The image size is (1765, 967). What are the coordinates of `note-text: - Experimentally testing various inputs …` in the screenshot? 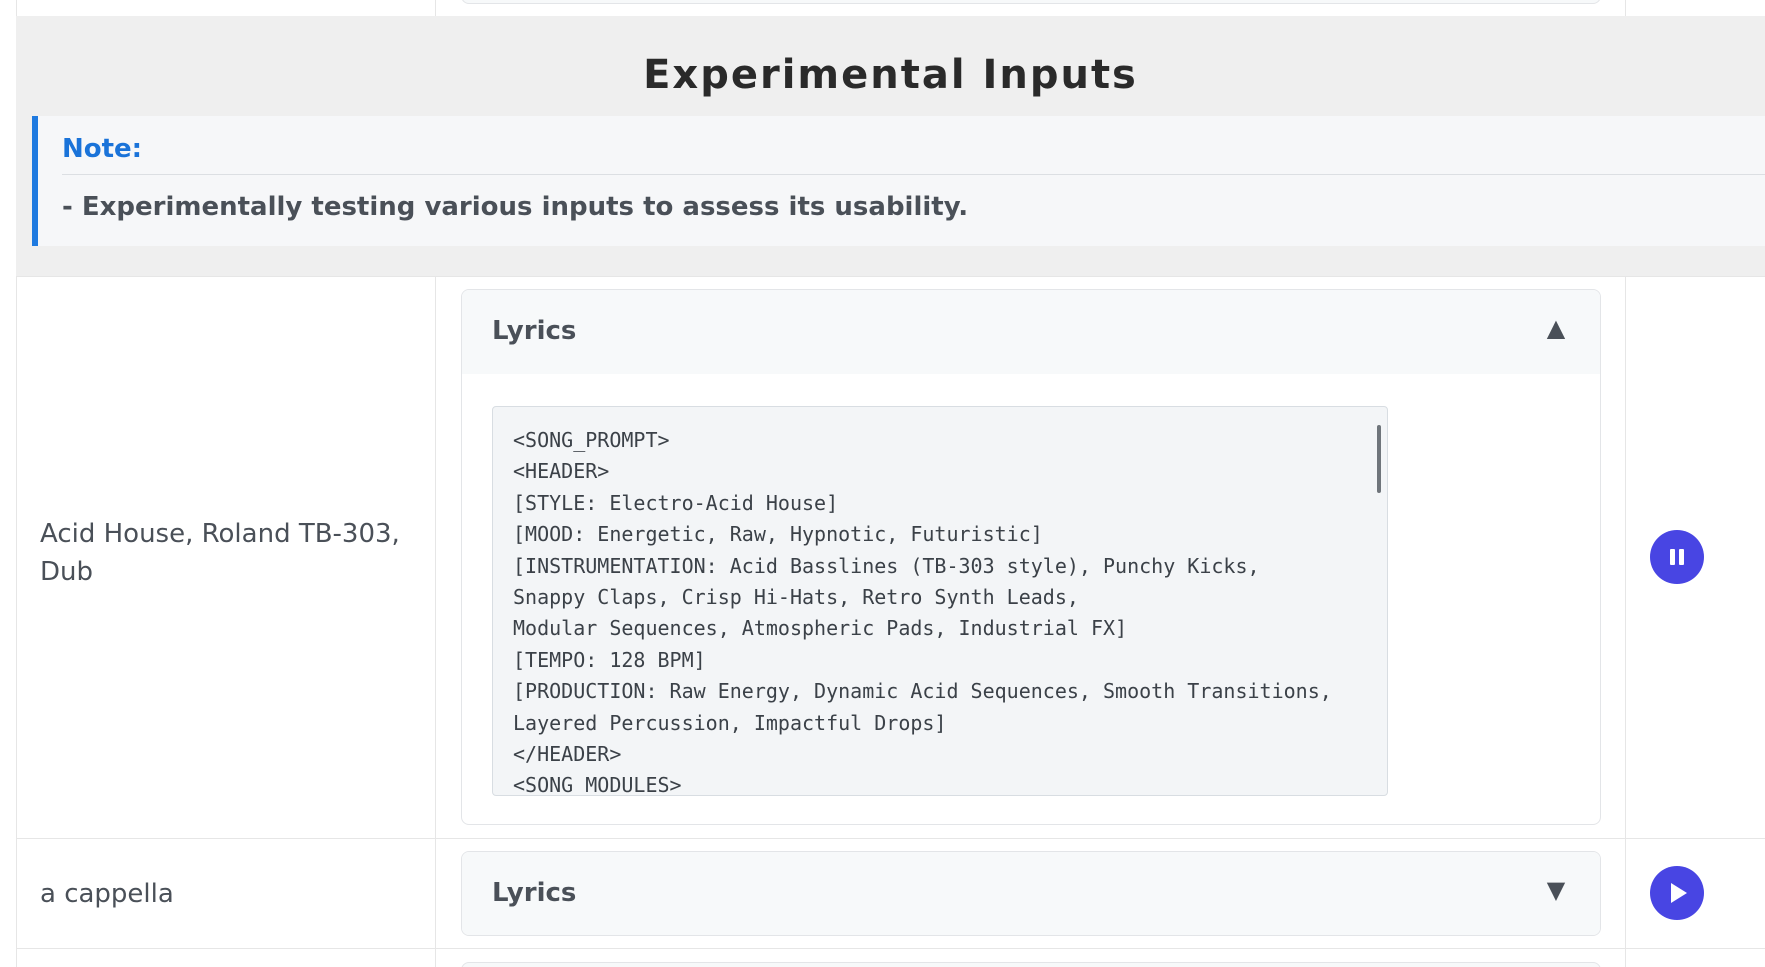 It's located at (515, 207).